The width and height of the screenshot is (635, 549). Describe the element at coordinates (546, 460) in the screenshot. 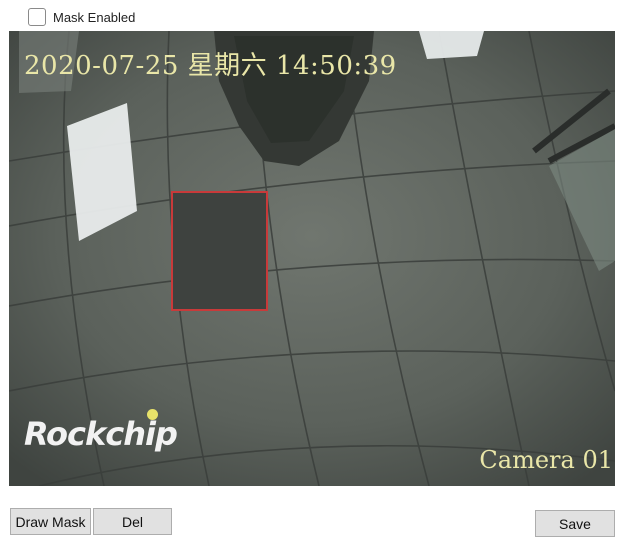

I see `osd-camera-name: Camera 01` at that location.